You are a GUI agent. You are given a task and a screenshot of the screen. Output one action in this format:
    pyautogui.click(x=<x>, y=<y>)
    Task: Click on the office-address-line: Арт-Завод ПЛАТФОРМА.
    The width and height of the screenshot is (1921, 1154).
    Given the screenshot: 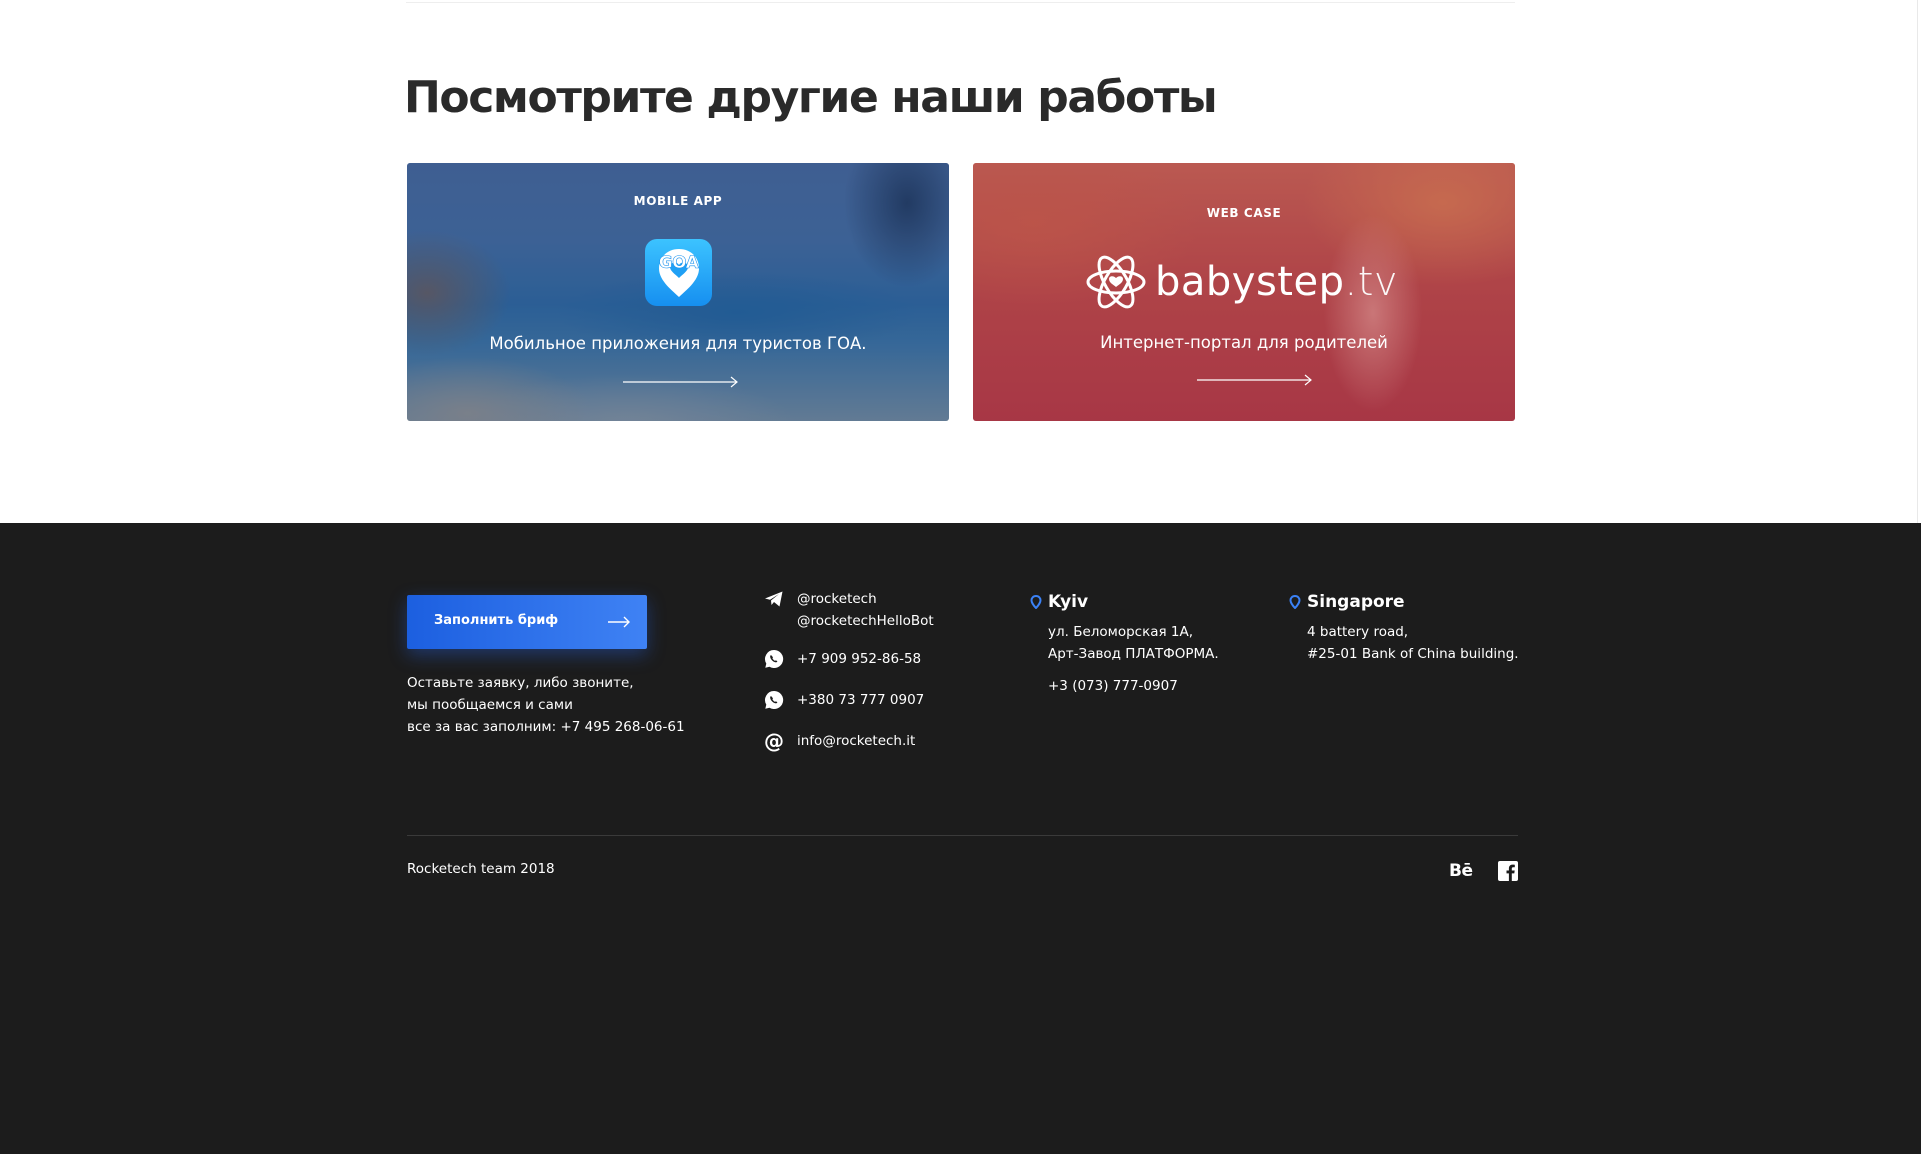 What is the action you would take?
    pyautogui.click(x=1133, y=654)
    